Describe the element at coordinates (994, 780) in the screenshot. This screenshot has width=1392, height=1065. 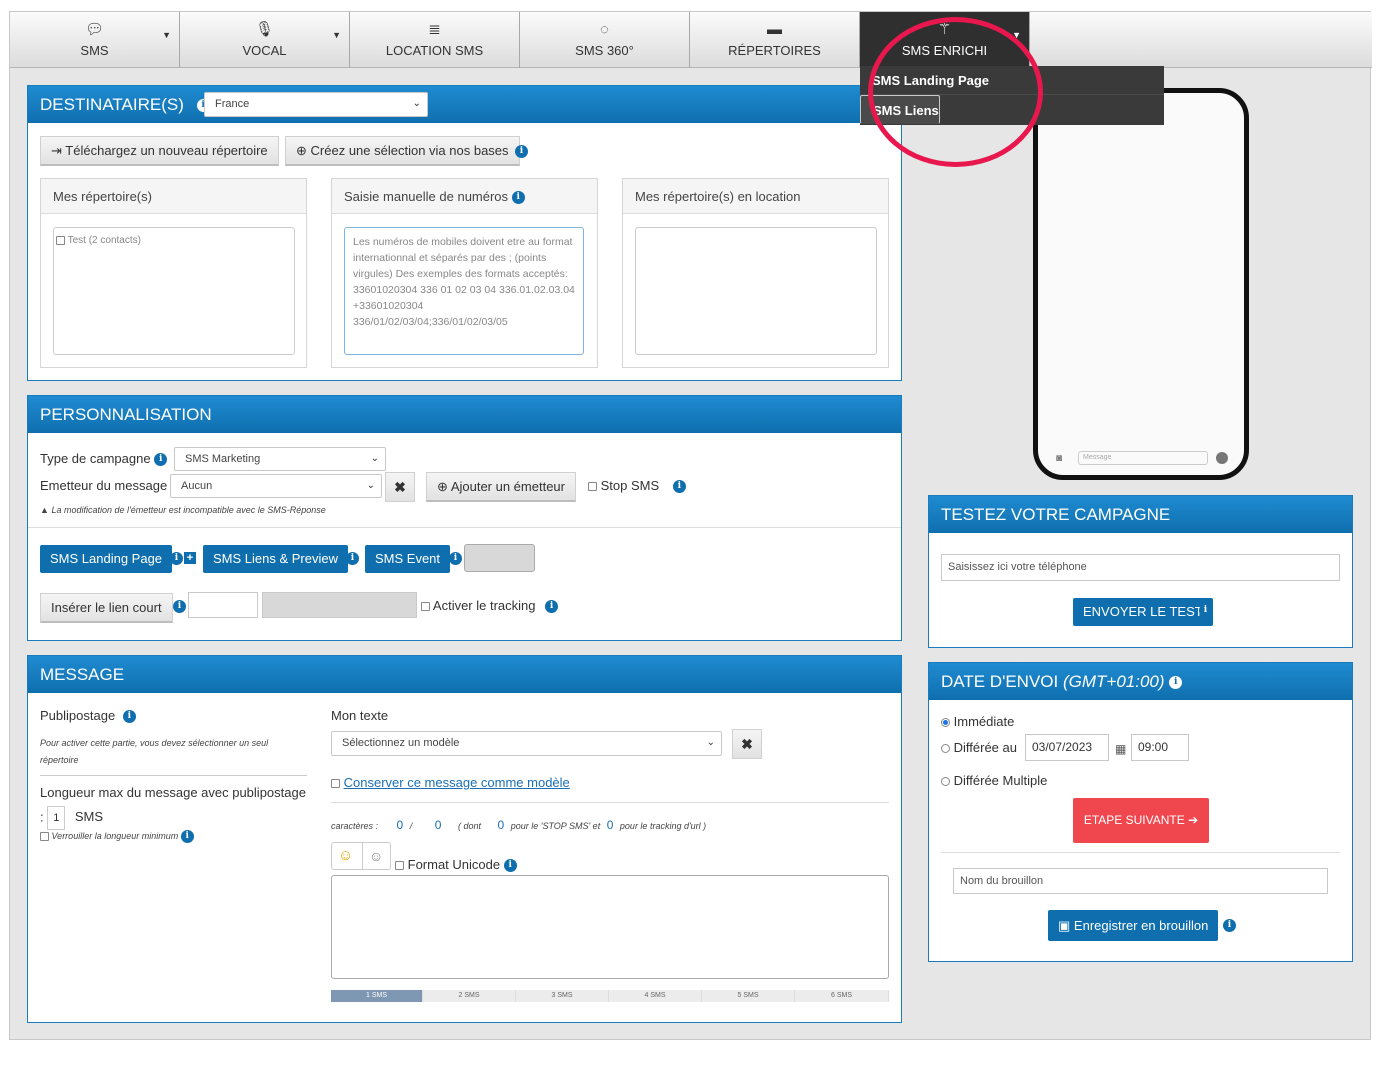
I see `differee-multiple-option: Différée Multiple` at that location.